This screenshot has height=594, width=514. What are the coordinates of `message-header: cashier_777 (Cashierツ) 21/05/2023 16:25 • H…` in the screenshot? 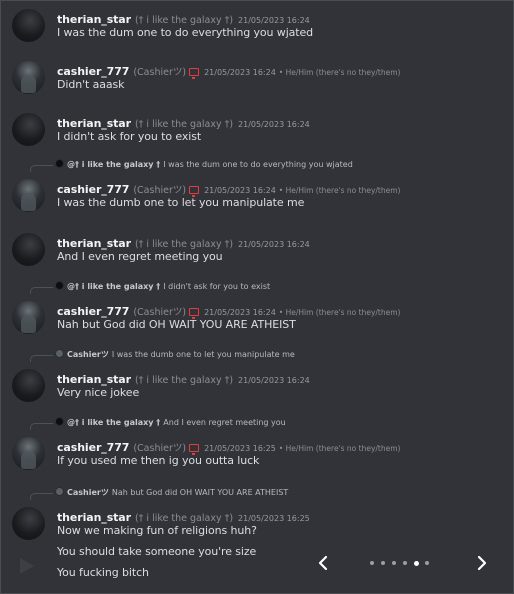 It's located at (228, 445).